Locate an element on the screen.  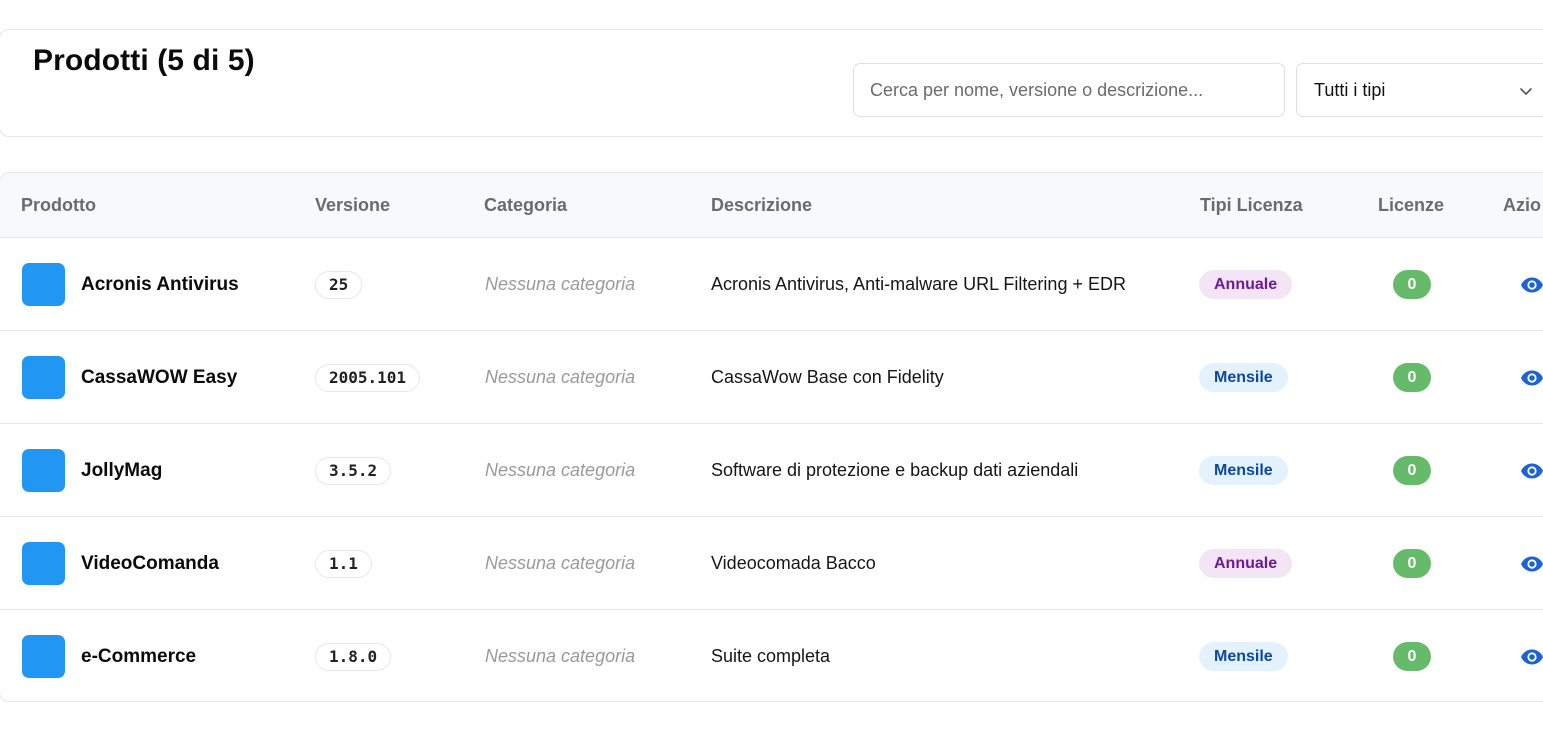
product-name: JollyMag is located at coordinates (121, 471).